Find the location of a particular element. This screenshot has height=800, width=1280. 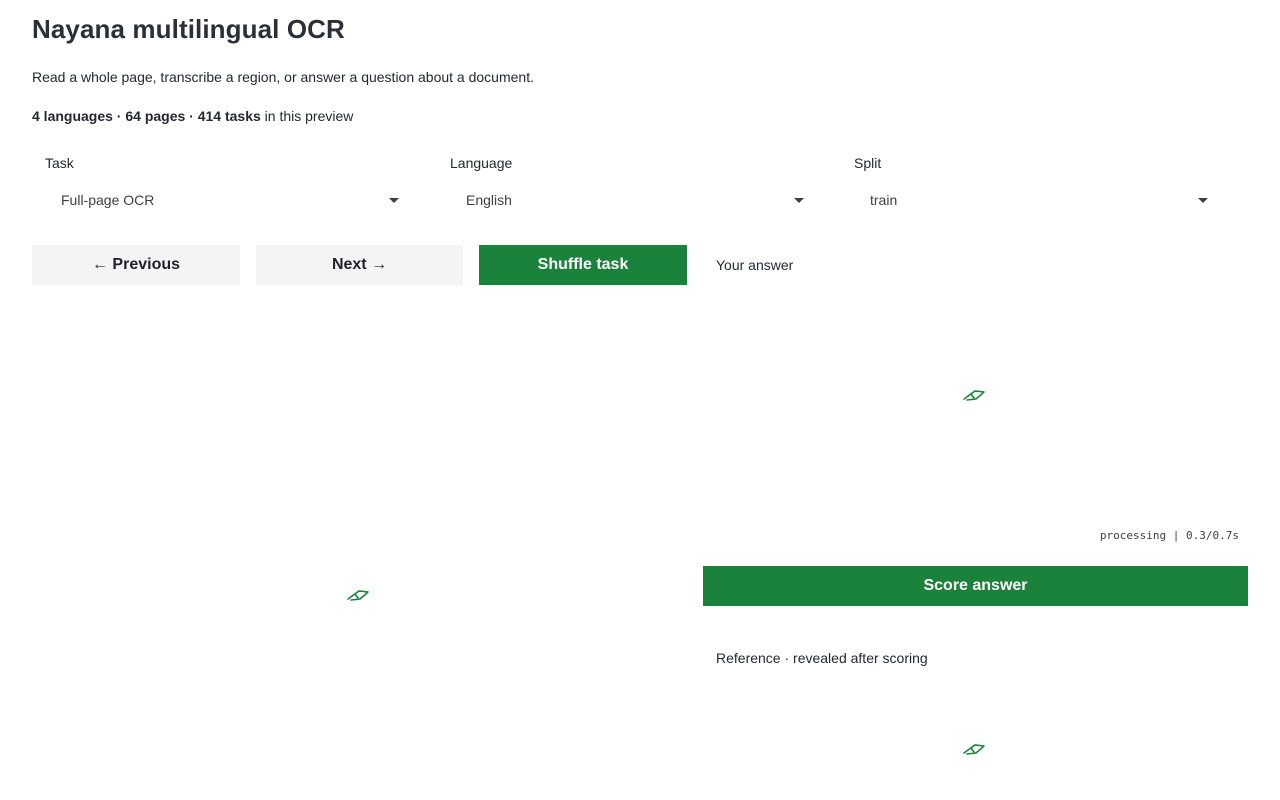

language-select: English is located at coordinates (632, 200).